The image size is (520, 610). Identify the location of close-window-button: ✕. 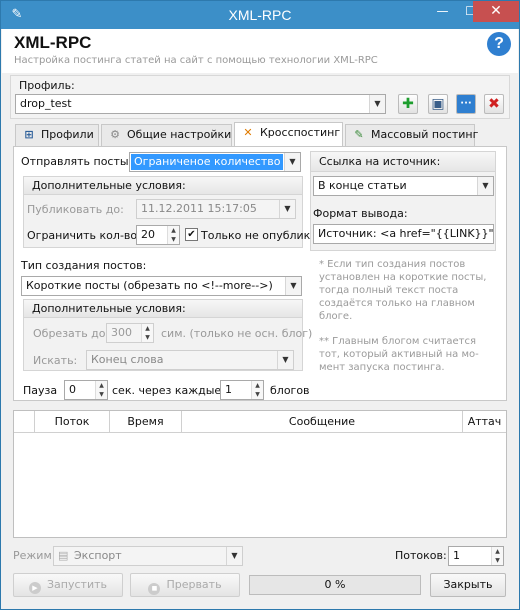
(496, 11).